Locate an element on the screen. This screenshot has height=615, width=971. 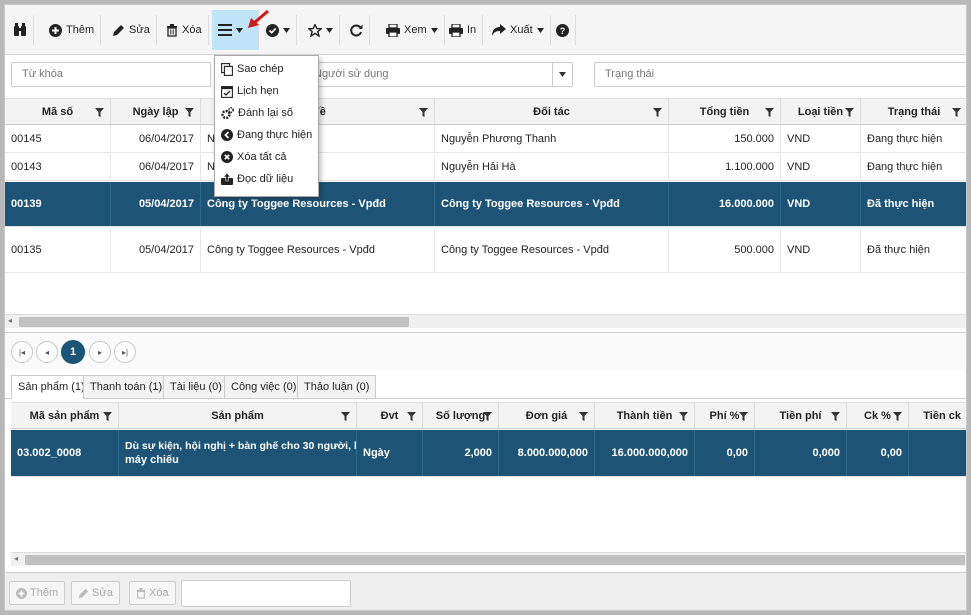
col-header-unit: Đvt is located at coordinates (390, 416).